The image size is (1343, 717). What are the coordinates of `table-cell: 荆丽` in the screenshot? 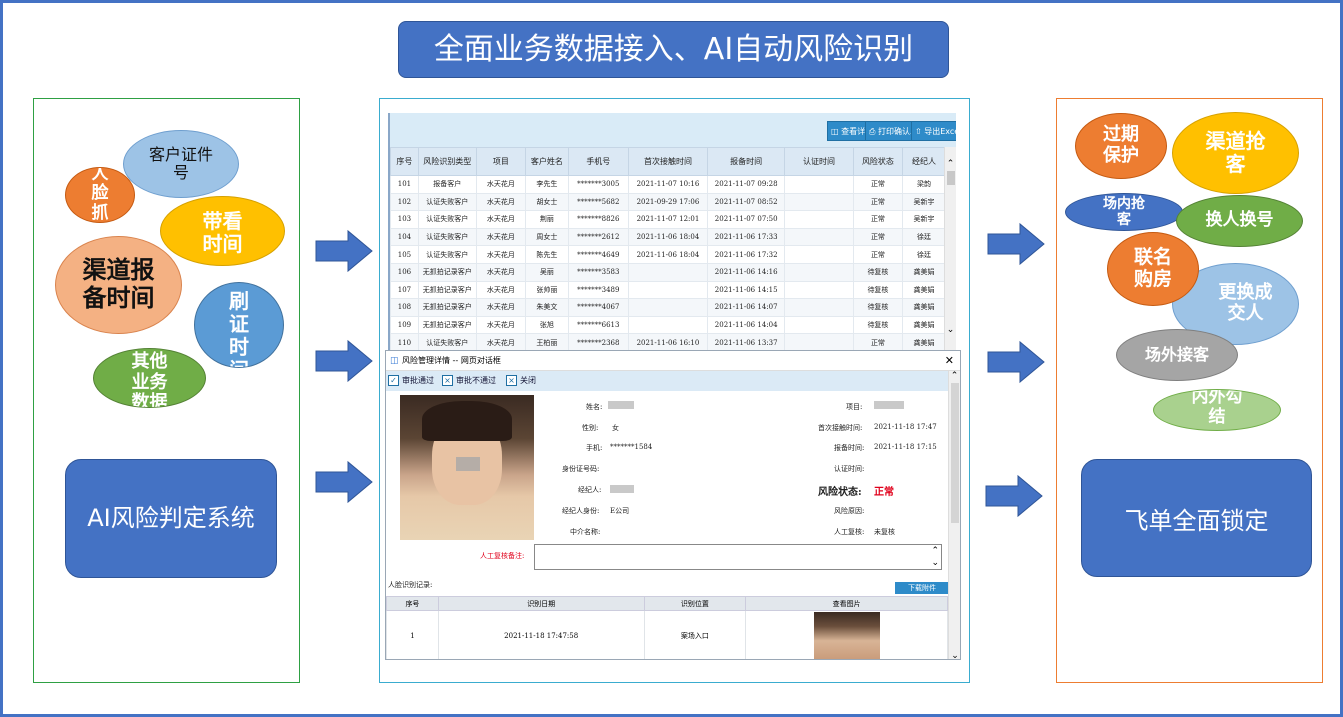 It's located at (546, 219).